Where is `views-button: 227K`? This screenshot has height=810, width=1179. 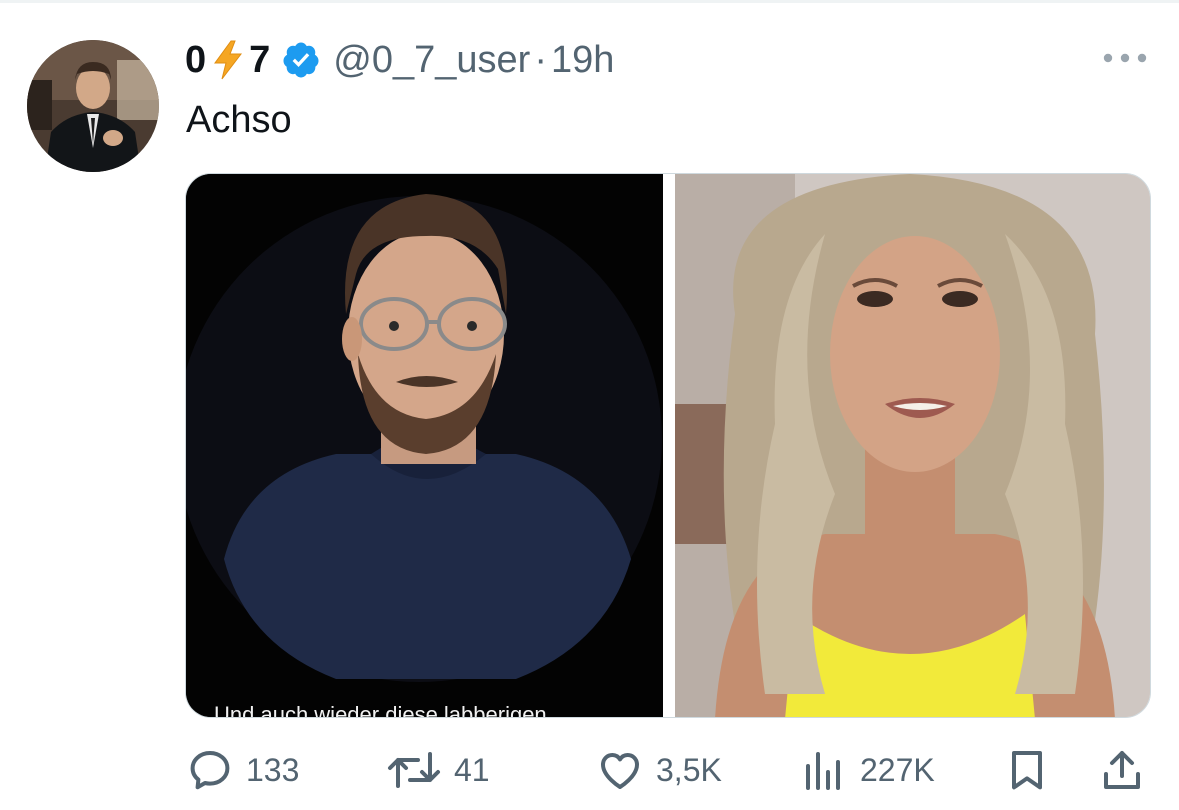 views-button: 227K is located at coordinates (867, 770).